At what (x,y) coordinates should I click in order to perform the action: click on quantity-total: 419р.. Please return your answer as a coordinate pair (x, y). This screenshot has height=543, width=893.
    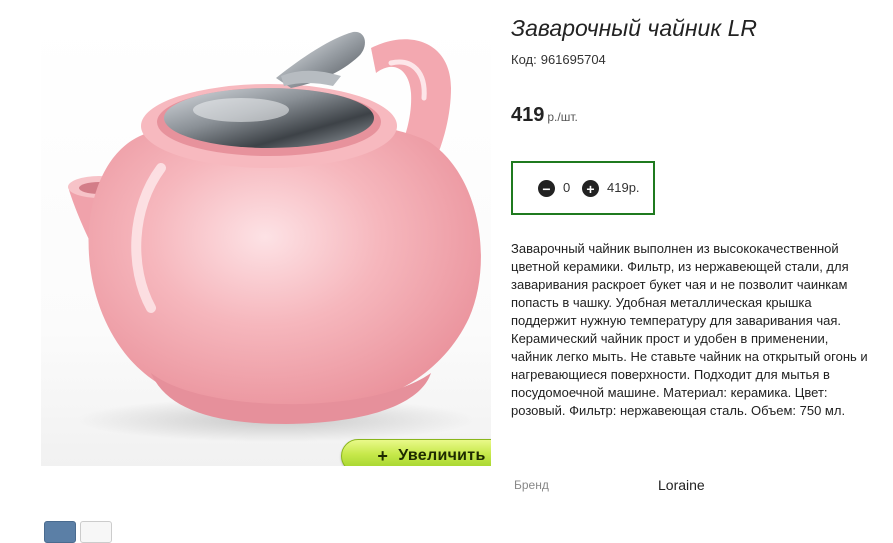
    Looking at the image, I should click on (623, 187).